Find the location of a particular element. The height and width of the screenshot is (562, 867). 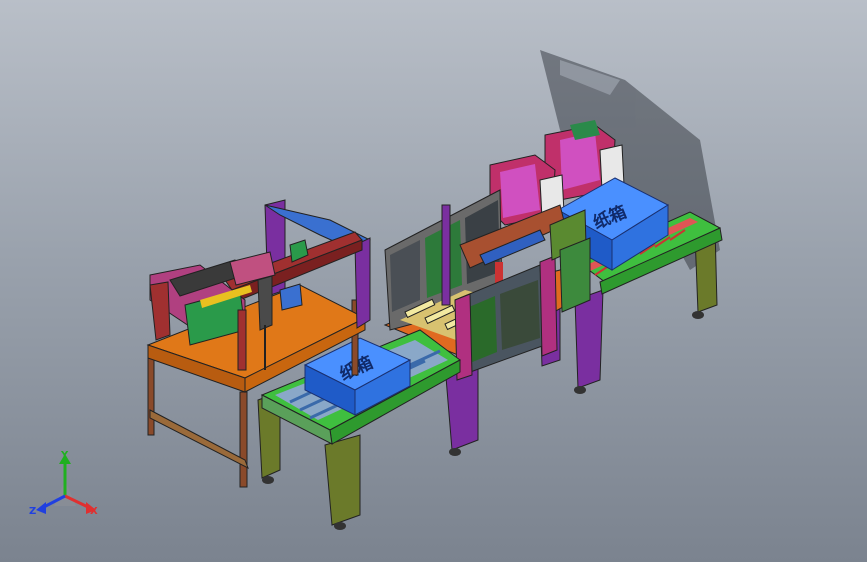

z-axis-arrow is located at coordinates (41, 508).